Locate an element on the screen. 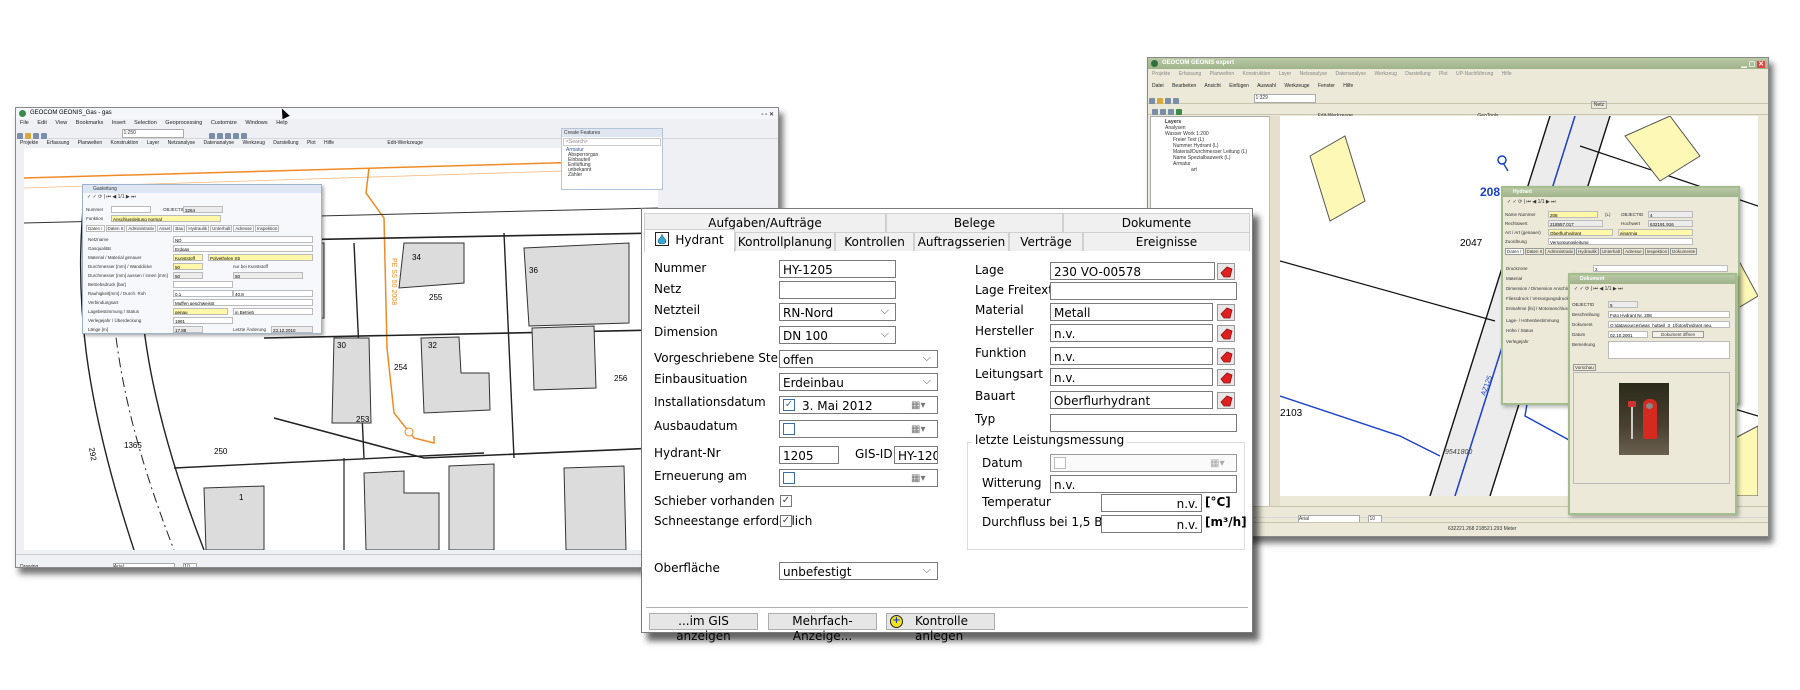  feature-template: Zähler is located at coordinates (612, 175).